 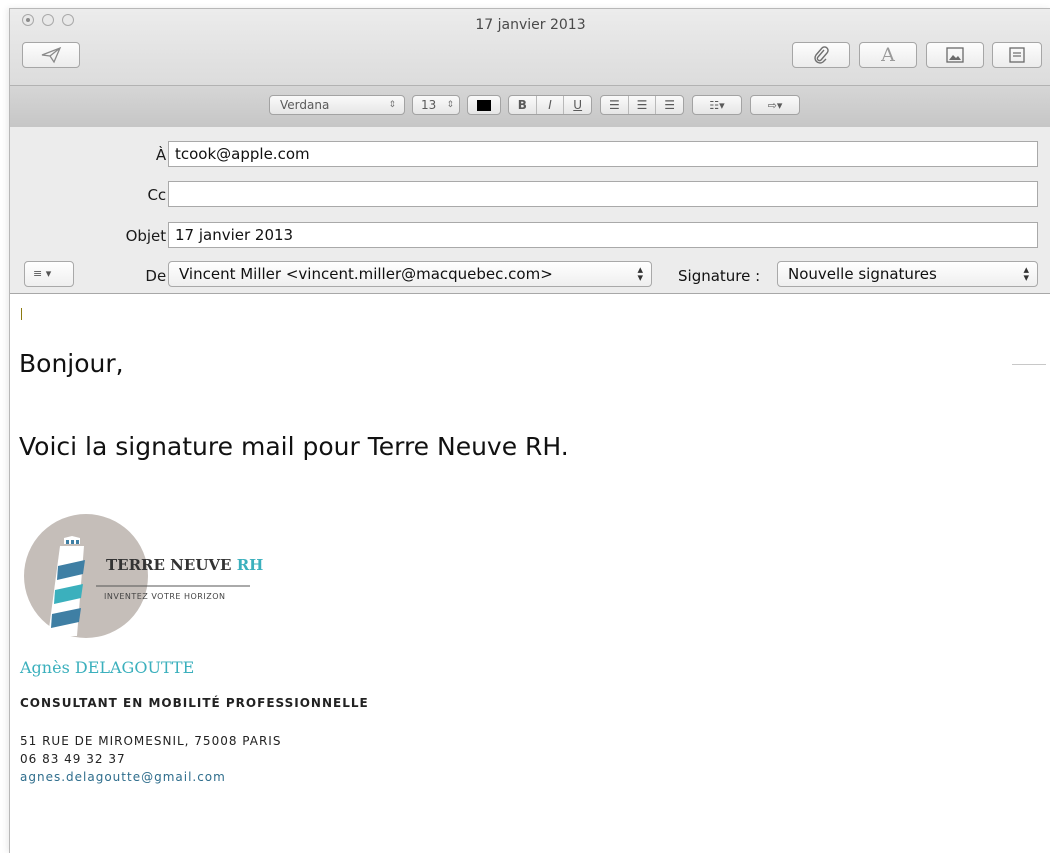 I want to click on fonts-button: A, so click(x=888, y=55).